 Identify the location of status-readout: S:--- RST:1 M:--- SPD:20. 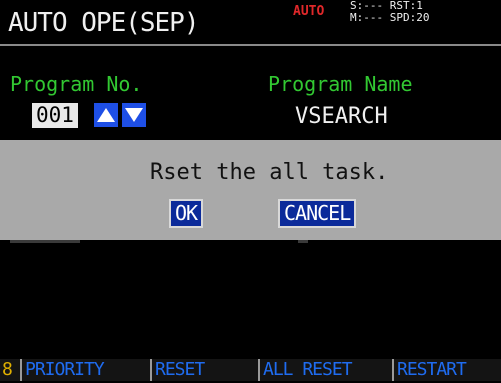
(389, 12).